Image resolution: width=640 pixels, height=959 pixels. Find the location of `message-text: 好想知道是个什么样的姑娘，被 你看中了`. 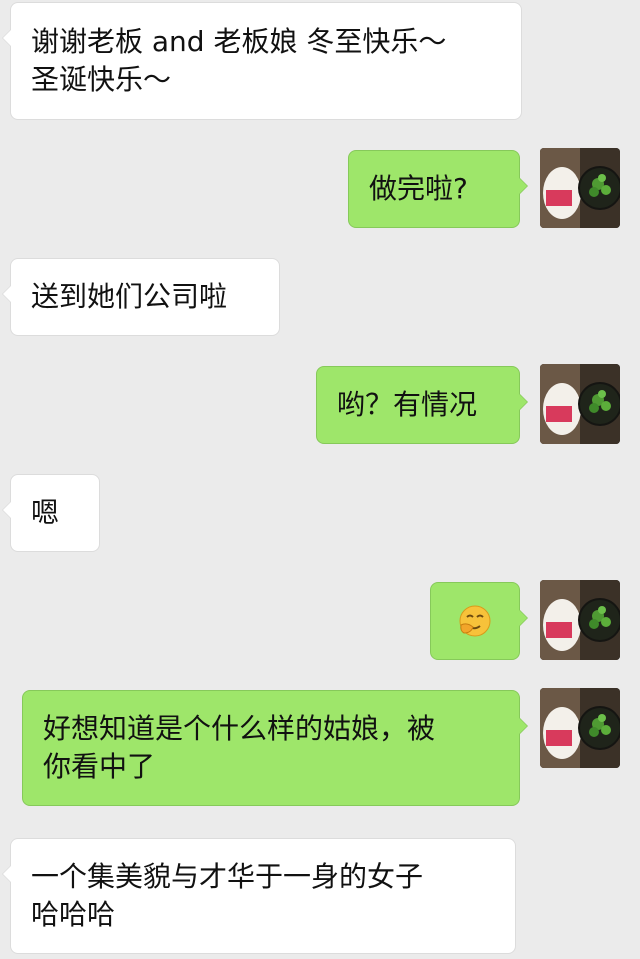

message-text: 好想知道是个什么样的姑娘，被 你看中了 is located at coordinates (239, 747).